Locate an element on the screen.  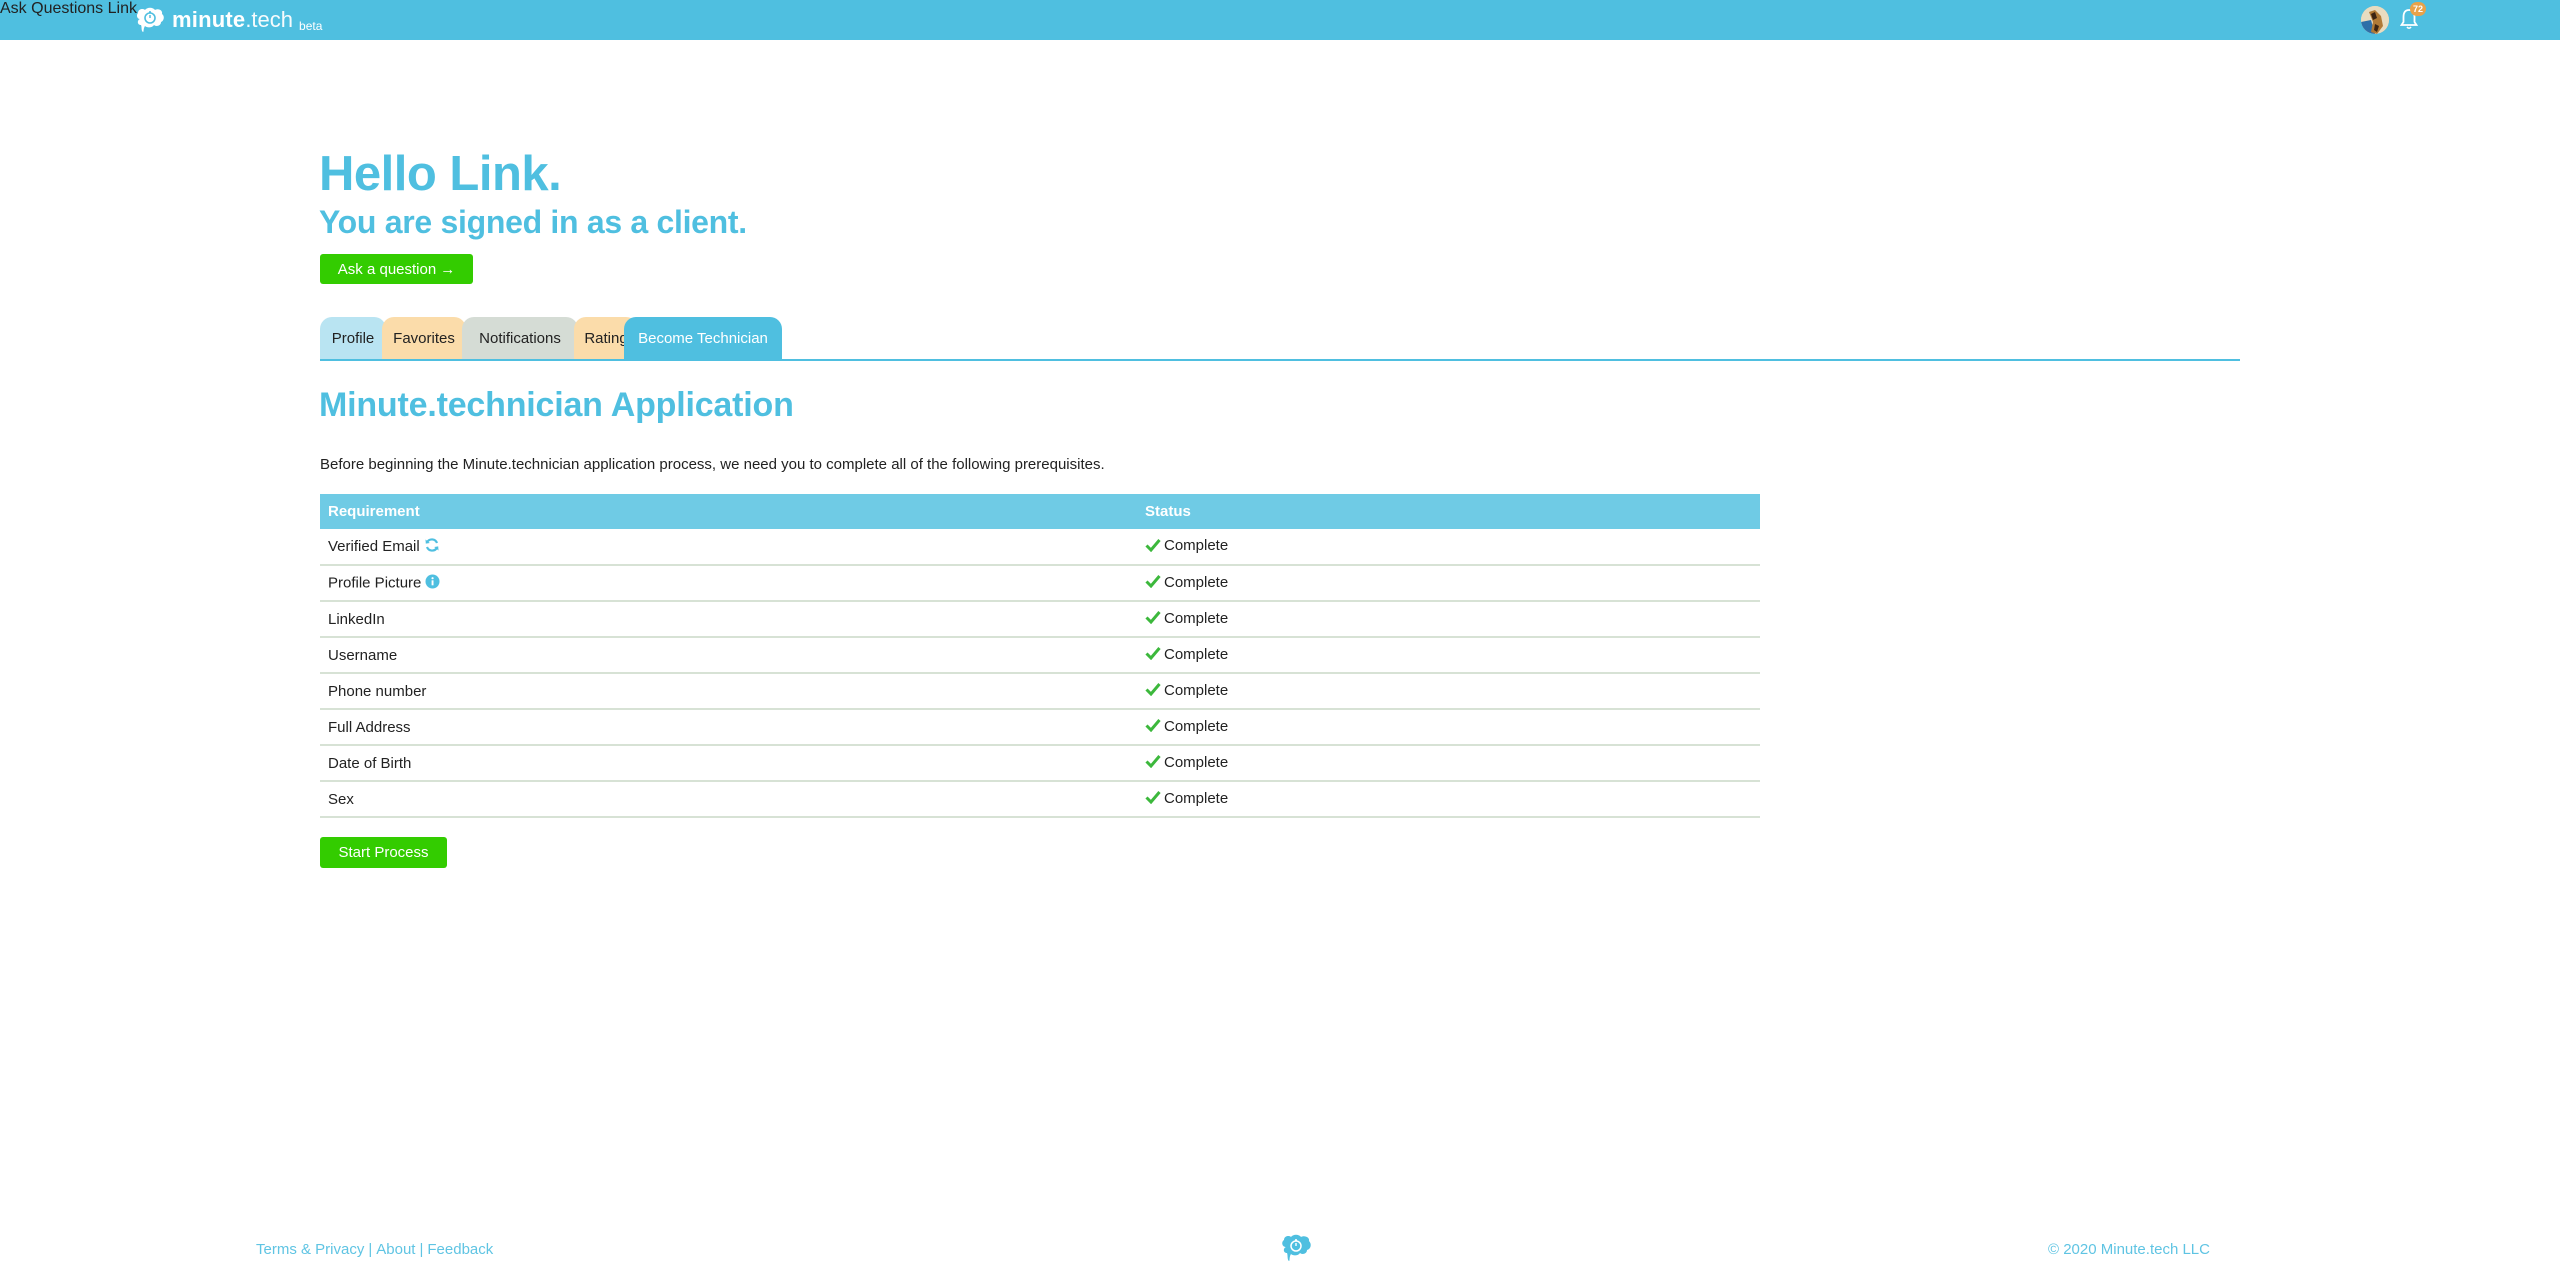
nav-questions: Questions is located at coordinates (67, 8).